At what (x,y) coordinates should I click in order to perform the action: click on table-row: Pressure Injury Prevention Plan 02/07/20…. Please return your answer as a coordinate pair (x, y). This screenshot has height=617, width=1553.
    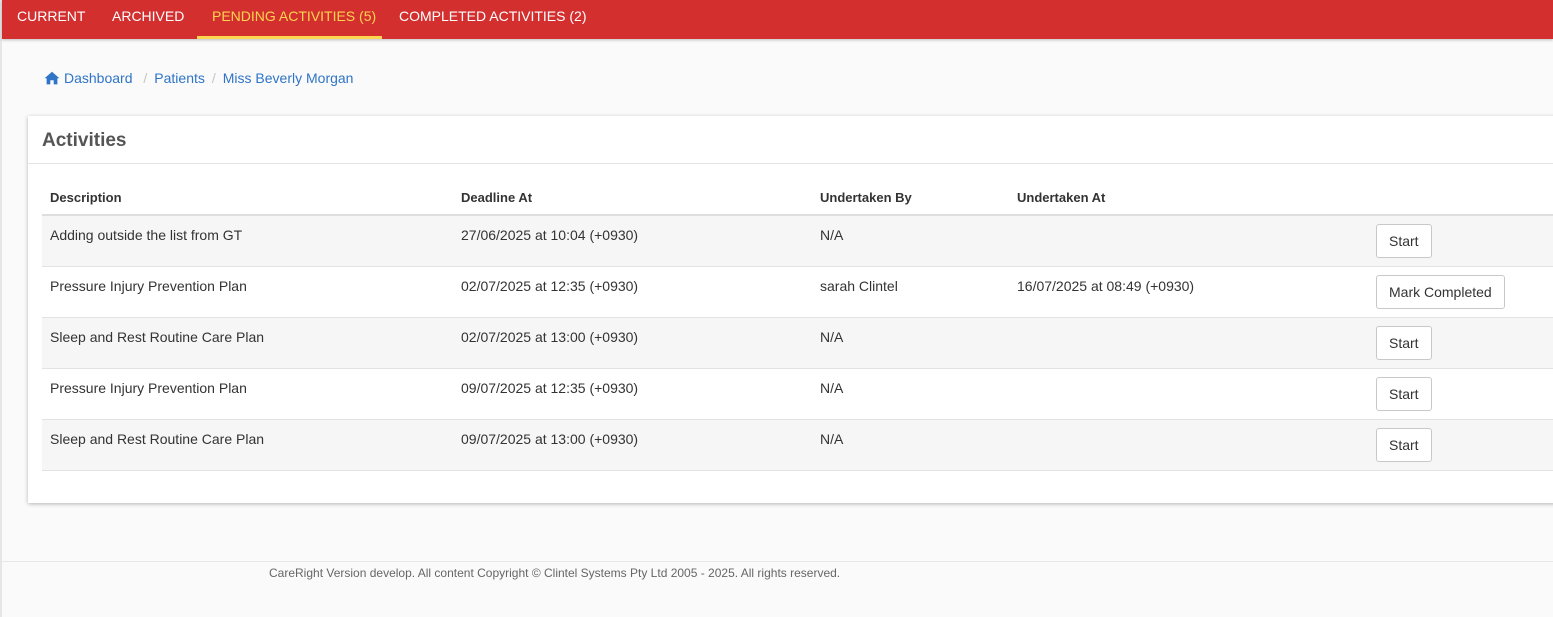
    Looking at the image, I should click on (797, 292).